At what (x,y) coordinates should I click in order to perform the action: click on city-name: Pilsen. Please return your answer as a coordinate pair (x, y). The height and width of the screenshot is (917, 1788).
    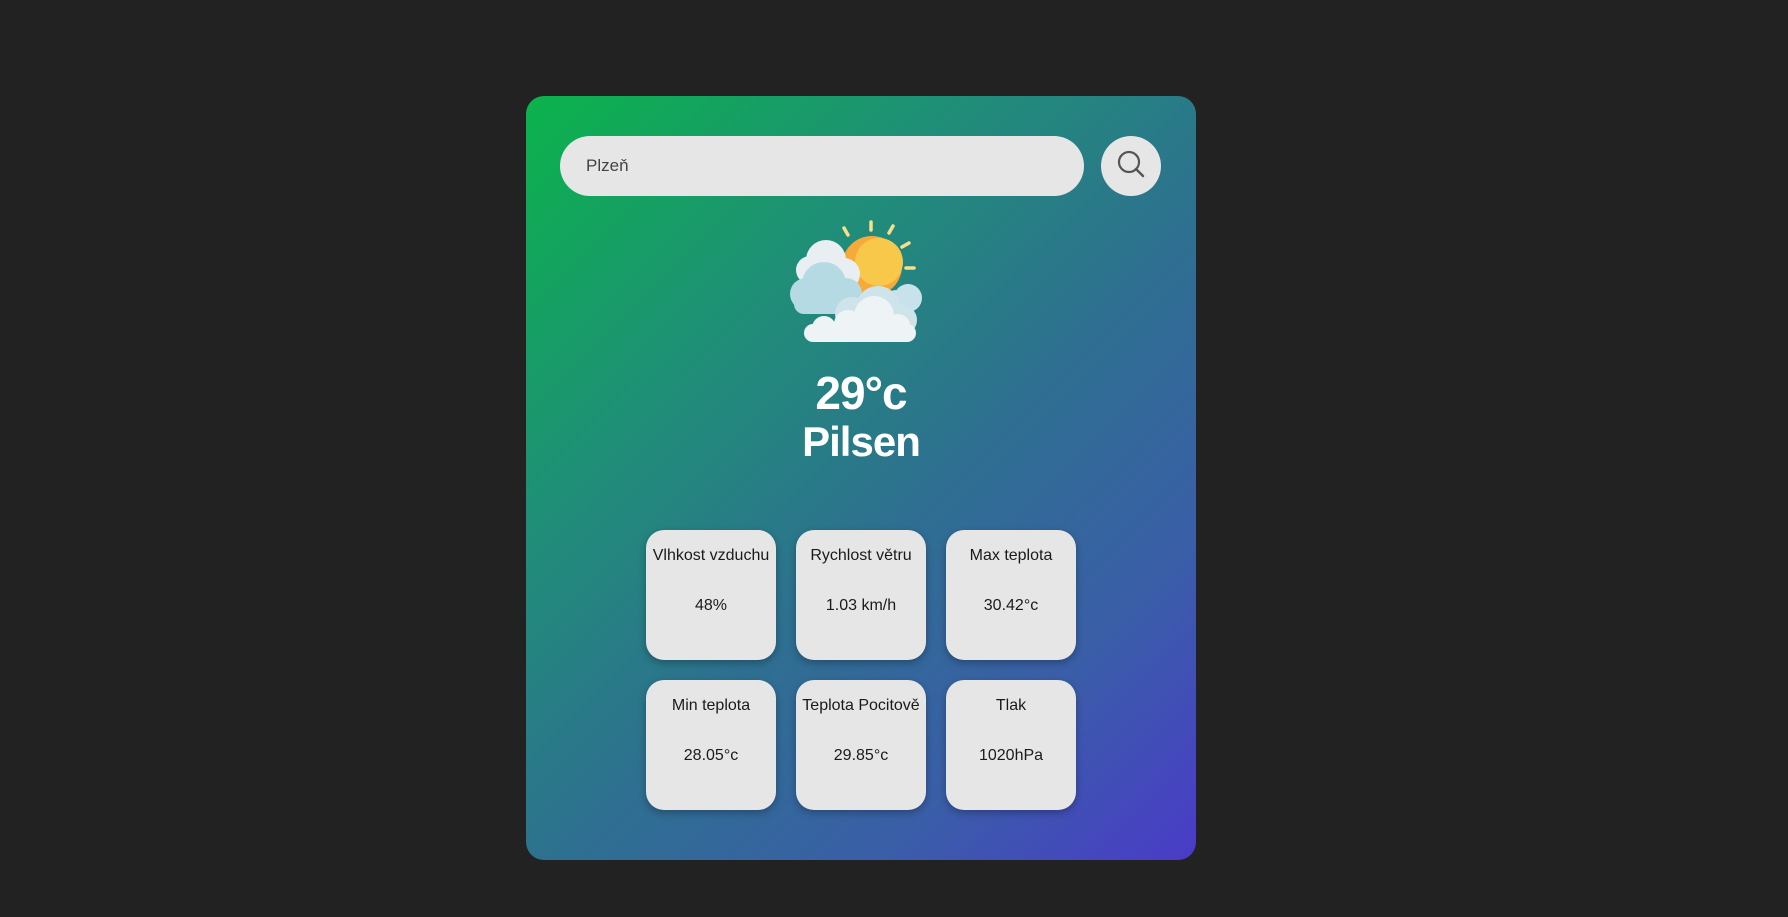
    Looking at the image, I should click on (861, 441).